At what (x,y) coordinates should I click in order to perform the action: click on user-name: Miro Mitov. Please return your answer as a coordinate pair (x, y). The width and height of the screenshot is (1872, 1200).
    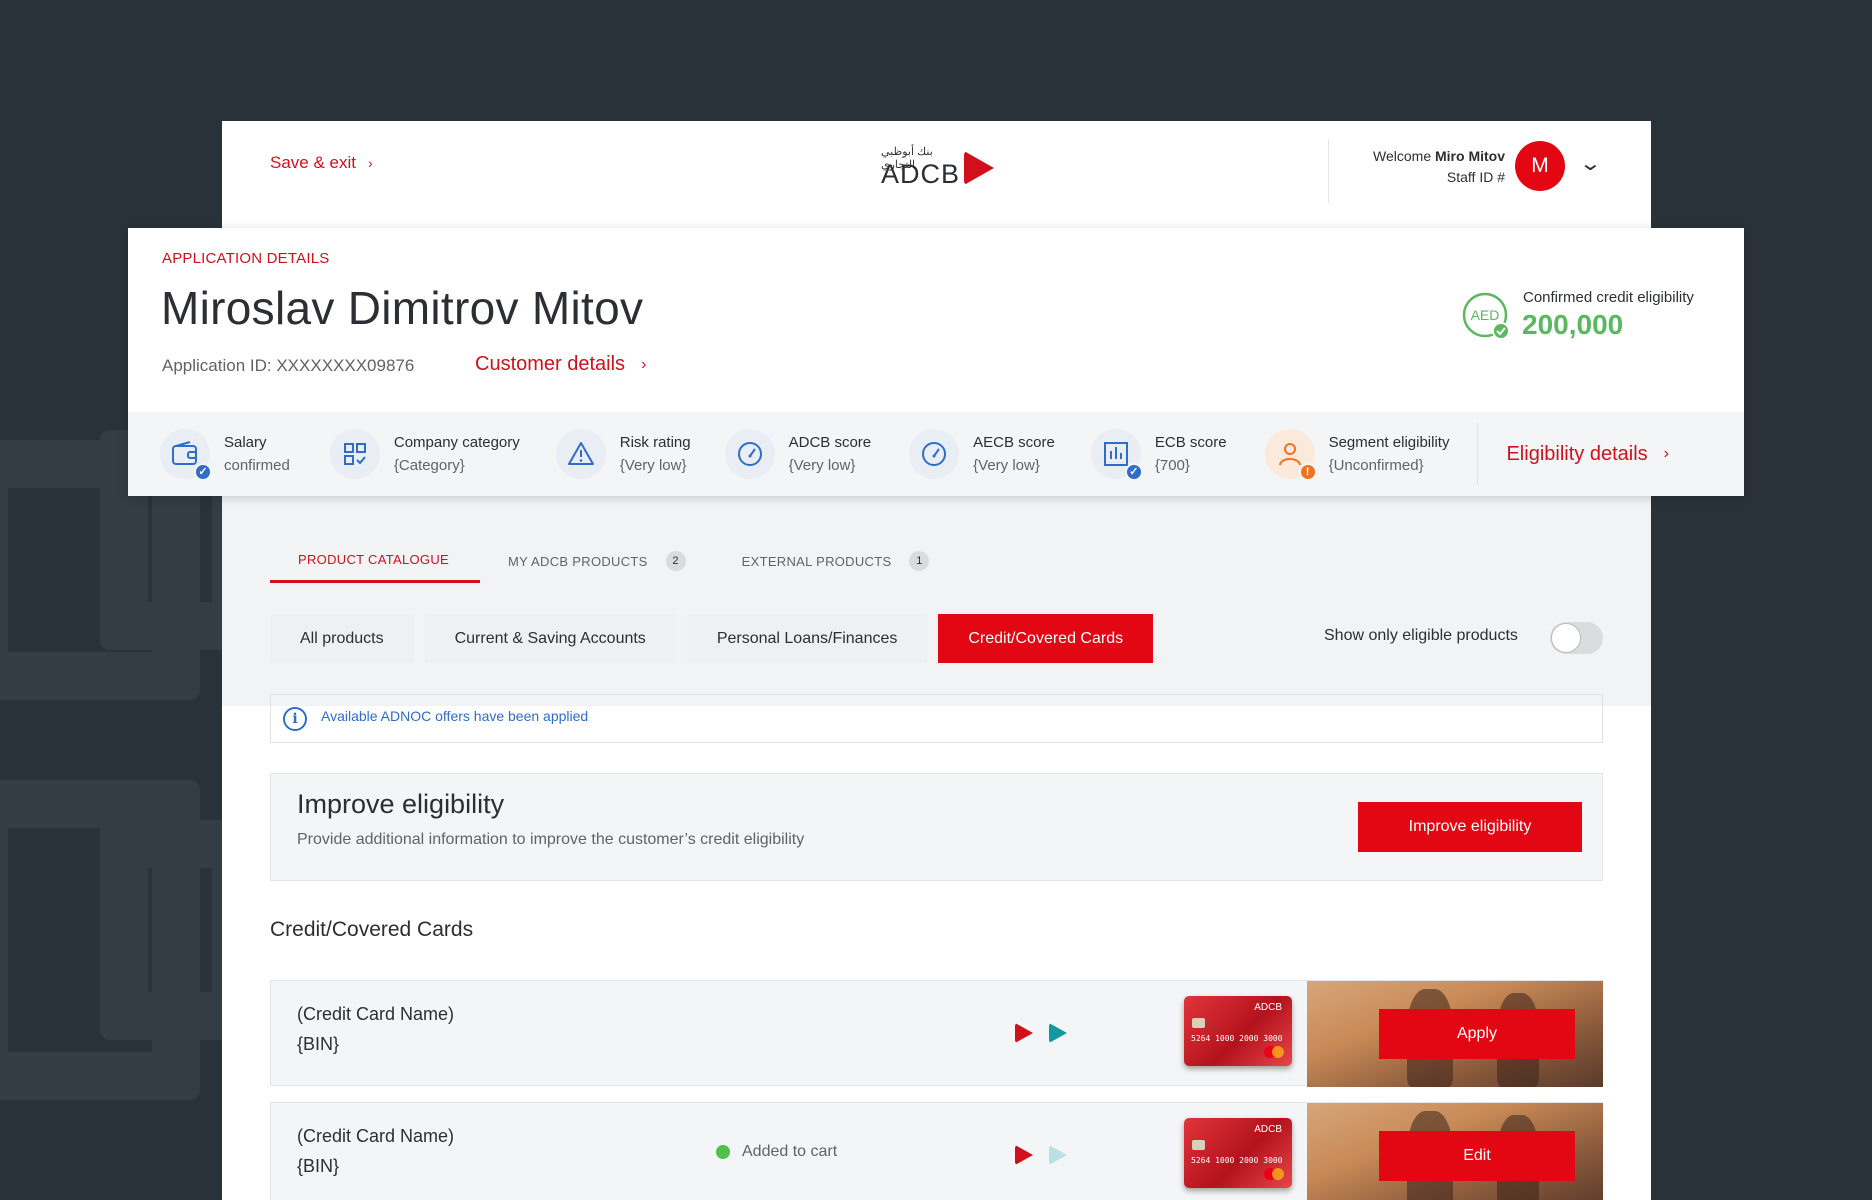
    Looking at the image, I should click on (1470, 156).